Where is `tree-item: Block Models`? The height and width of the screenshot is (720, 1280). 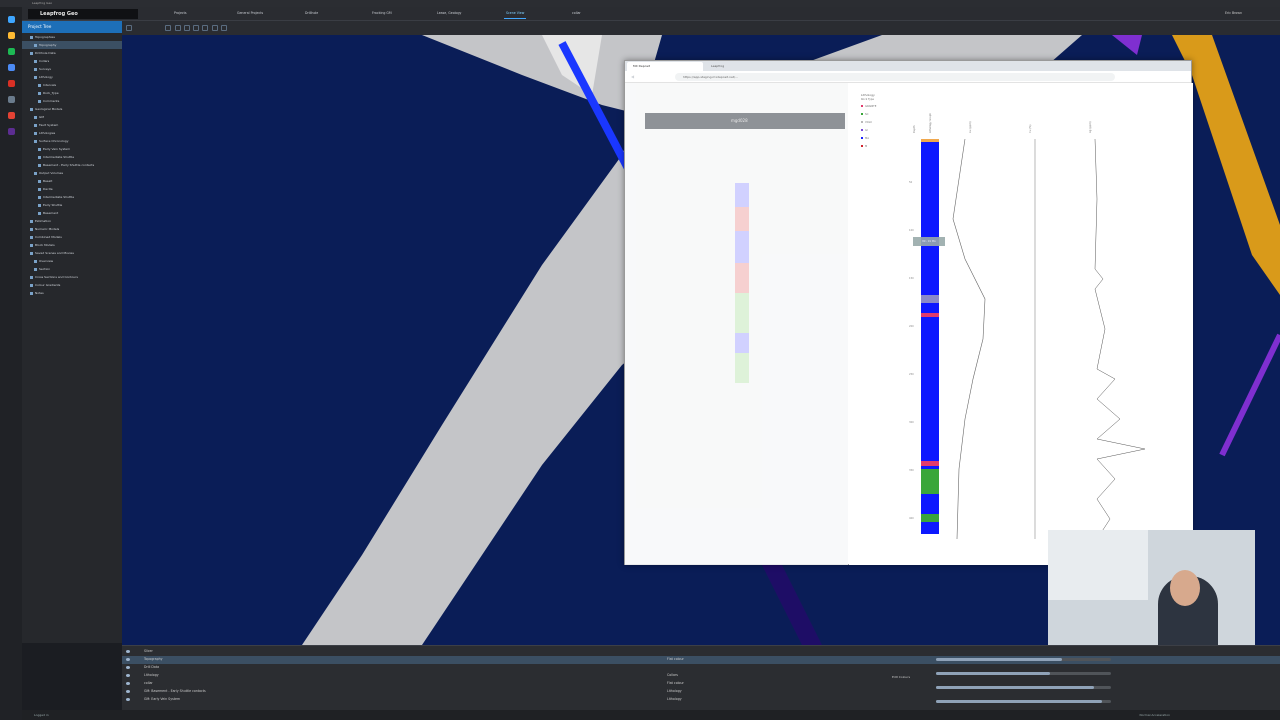 tree-item: Block Models is located at coordinates (72, 245).